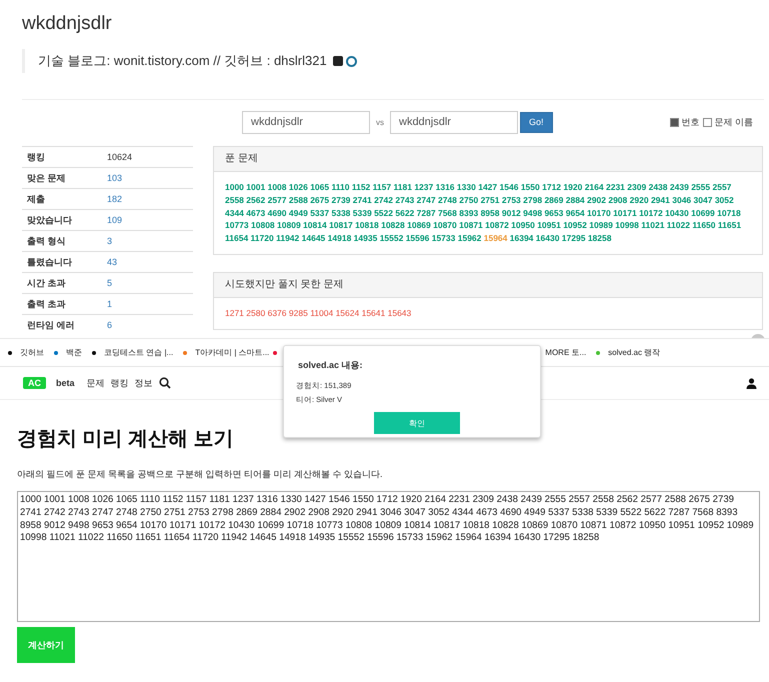 Image resolution: width=769 pixels, height=682 pixels. Describe the element at coordinates (119, 383) in the screenshot. I see `nav-link: 랭킹` at that location.